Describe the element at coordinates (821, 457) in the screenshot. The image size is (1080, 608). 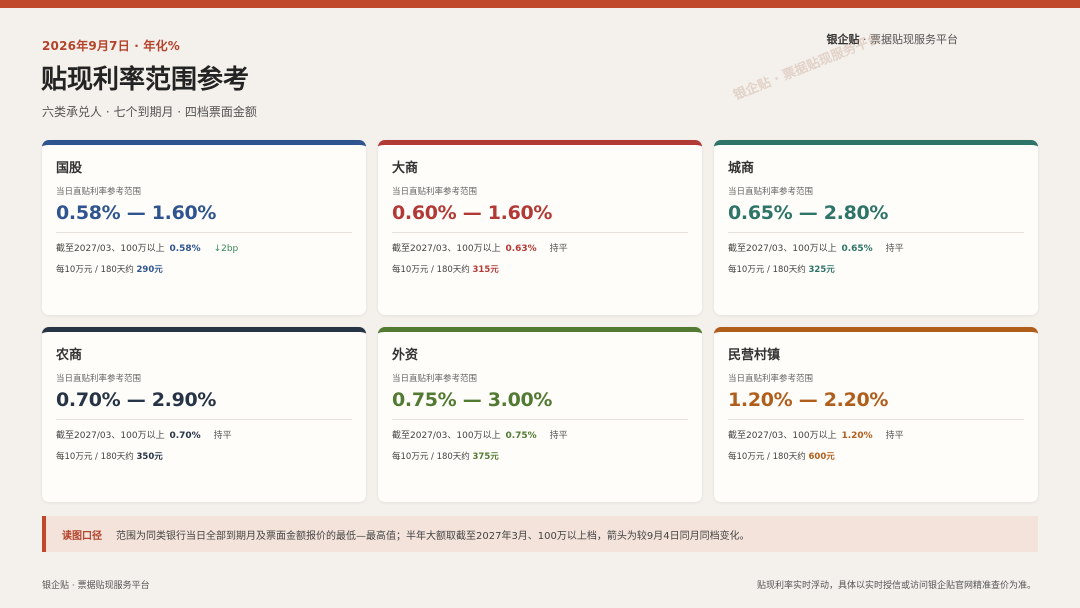
I see `cost-amount: 600元` at that location.